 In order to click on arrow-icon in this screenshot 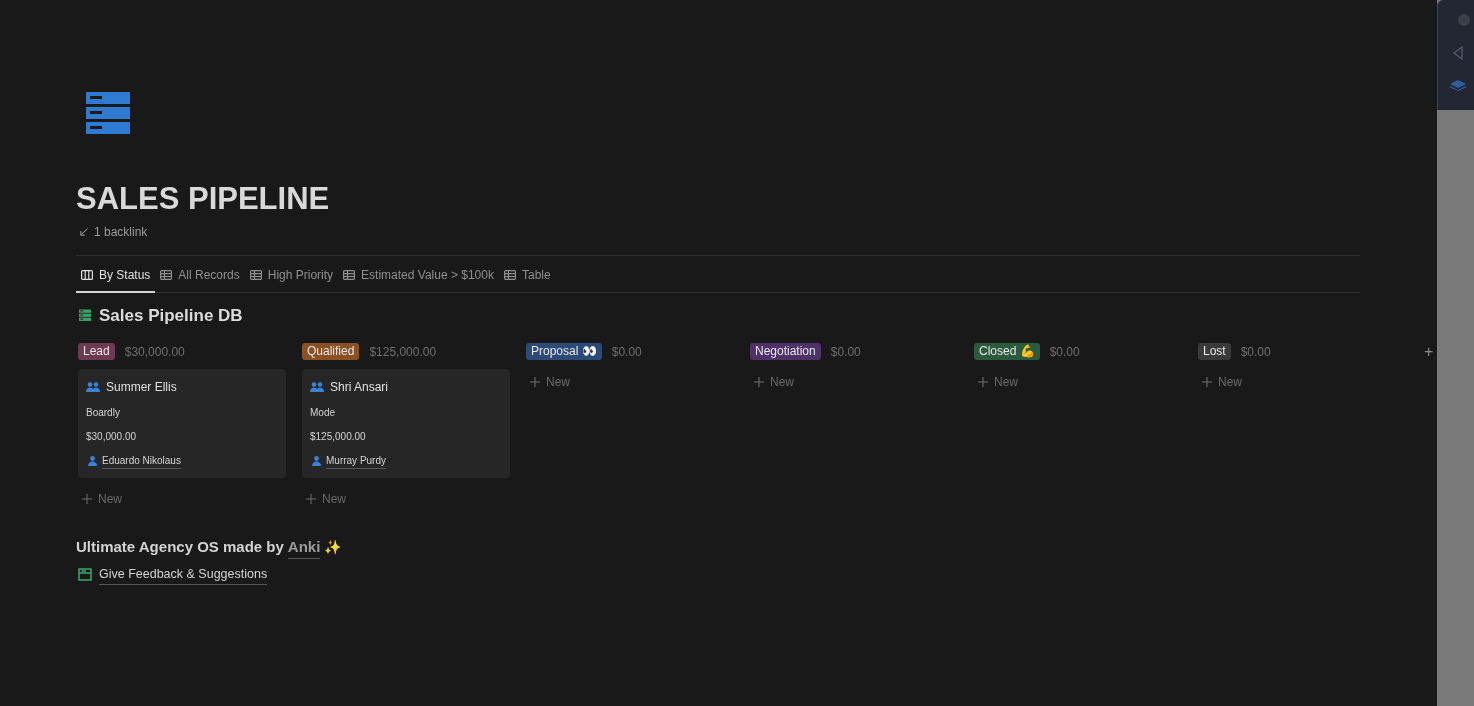, I will do `click(84, 232)`.